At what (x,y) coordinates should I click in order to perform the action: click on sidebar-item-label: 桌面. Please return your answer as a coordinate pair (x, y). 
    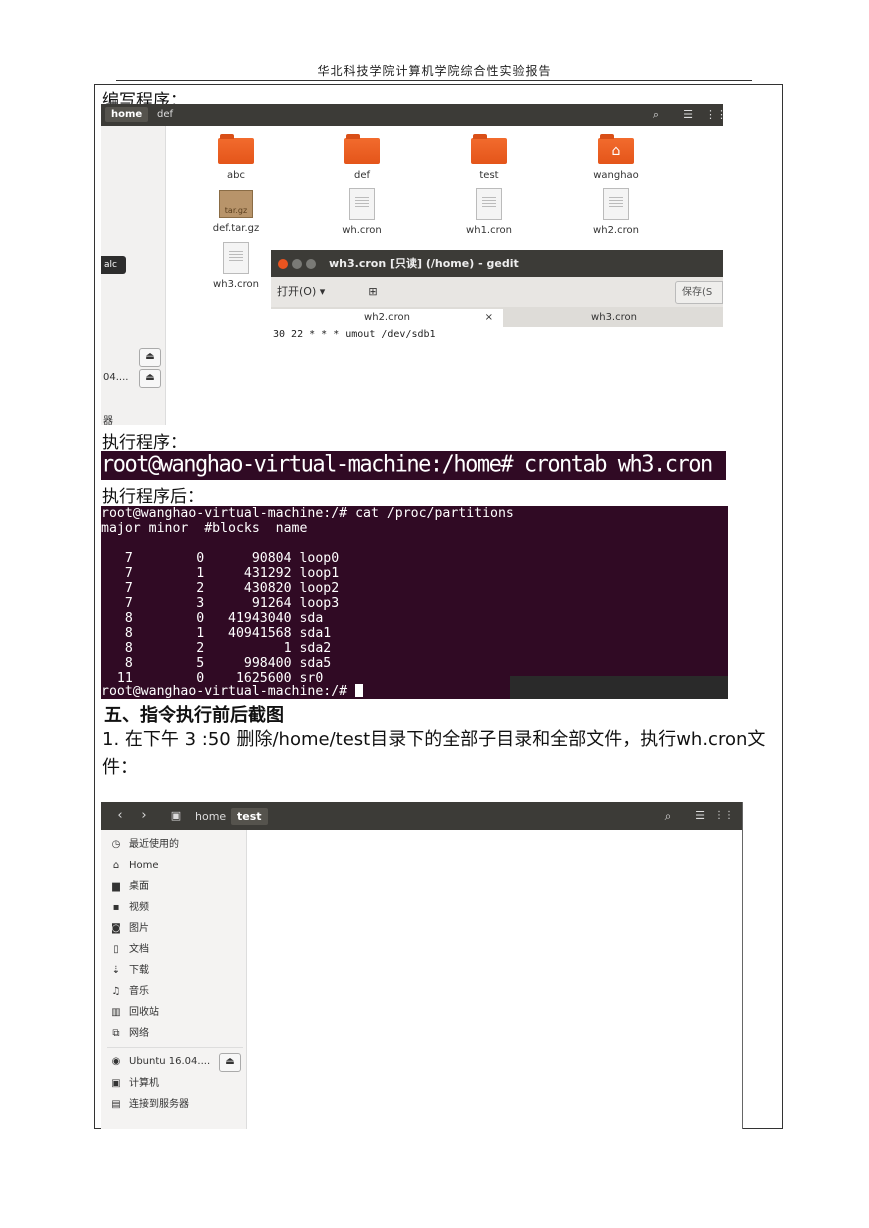
    Looking at the image, I should click on (139, 886).